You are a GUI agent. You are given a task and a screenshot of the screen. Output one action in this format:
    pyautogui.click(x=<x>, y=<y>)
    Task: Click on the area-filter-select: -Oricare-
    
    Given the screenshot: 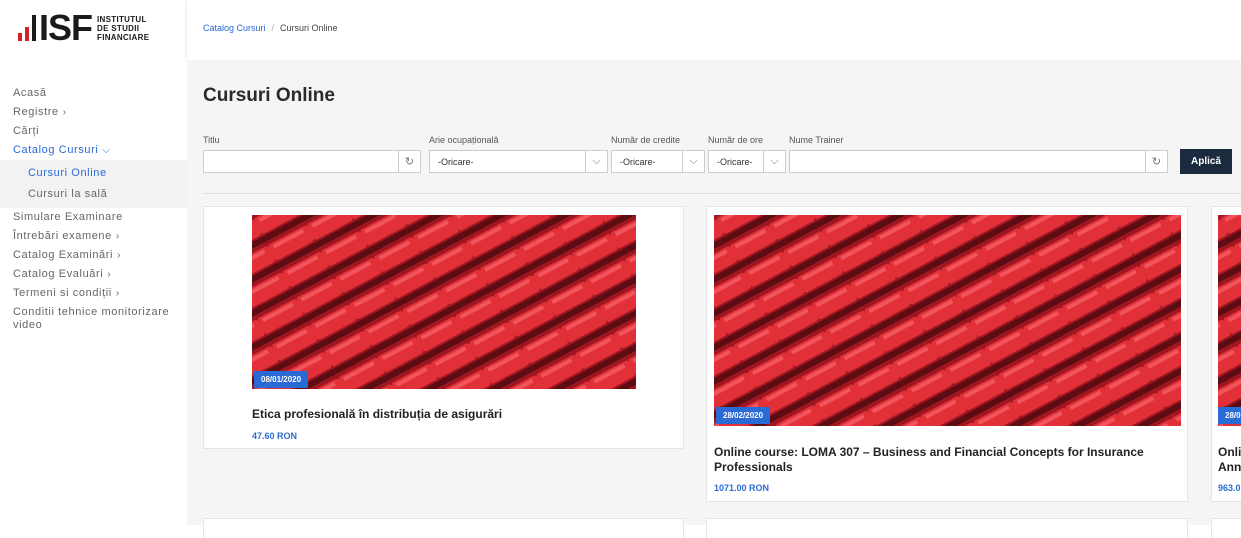 What is the action you would take?
    pyautogui.click(x=507, y=161)
    